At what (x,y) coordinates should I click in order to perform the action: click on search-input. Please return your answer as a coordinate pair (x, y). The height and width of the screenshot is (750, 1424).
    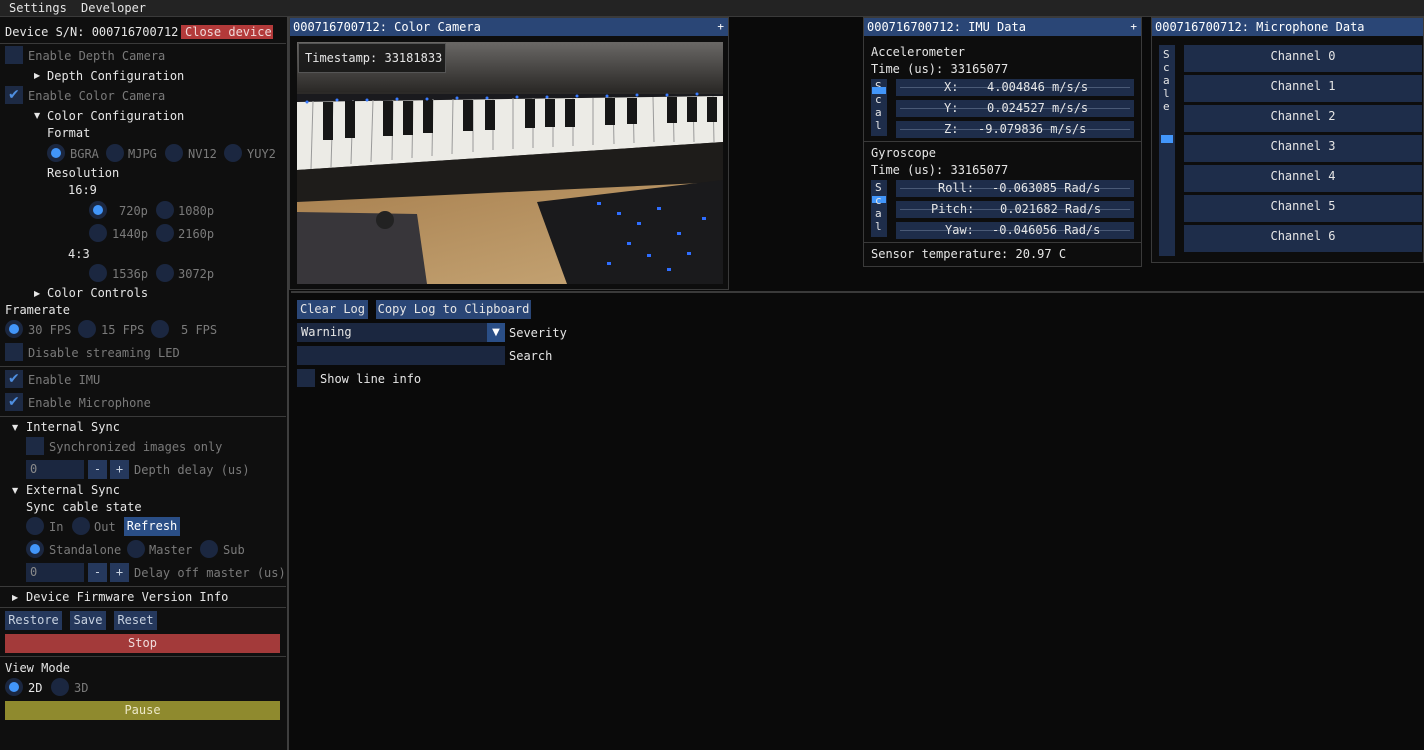
    Looking at the image, I should click on (401, 355).